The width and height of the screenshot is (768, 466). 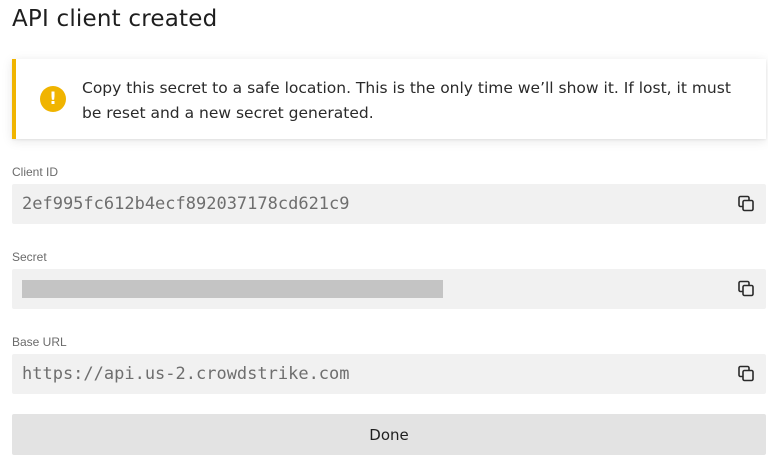 I want to click on copy-secret-button, so click(x=746, y=289).